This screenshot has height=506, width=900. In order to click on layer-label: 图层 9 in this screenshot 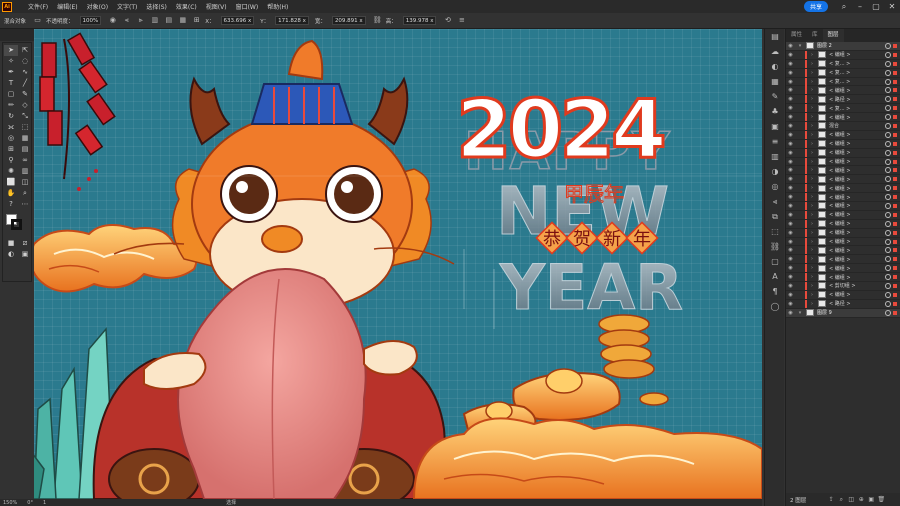, I will do `click(851, 312)`.